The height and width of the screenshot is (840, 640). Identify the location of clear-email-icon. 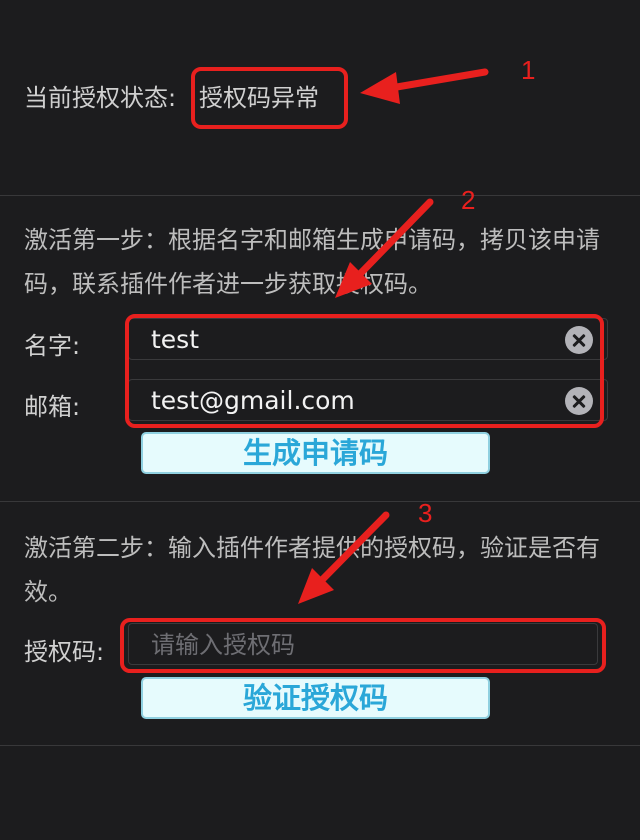
(579, 401).